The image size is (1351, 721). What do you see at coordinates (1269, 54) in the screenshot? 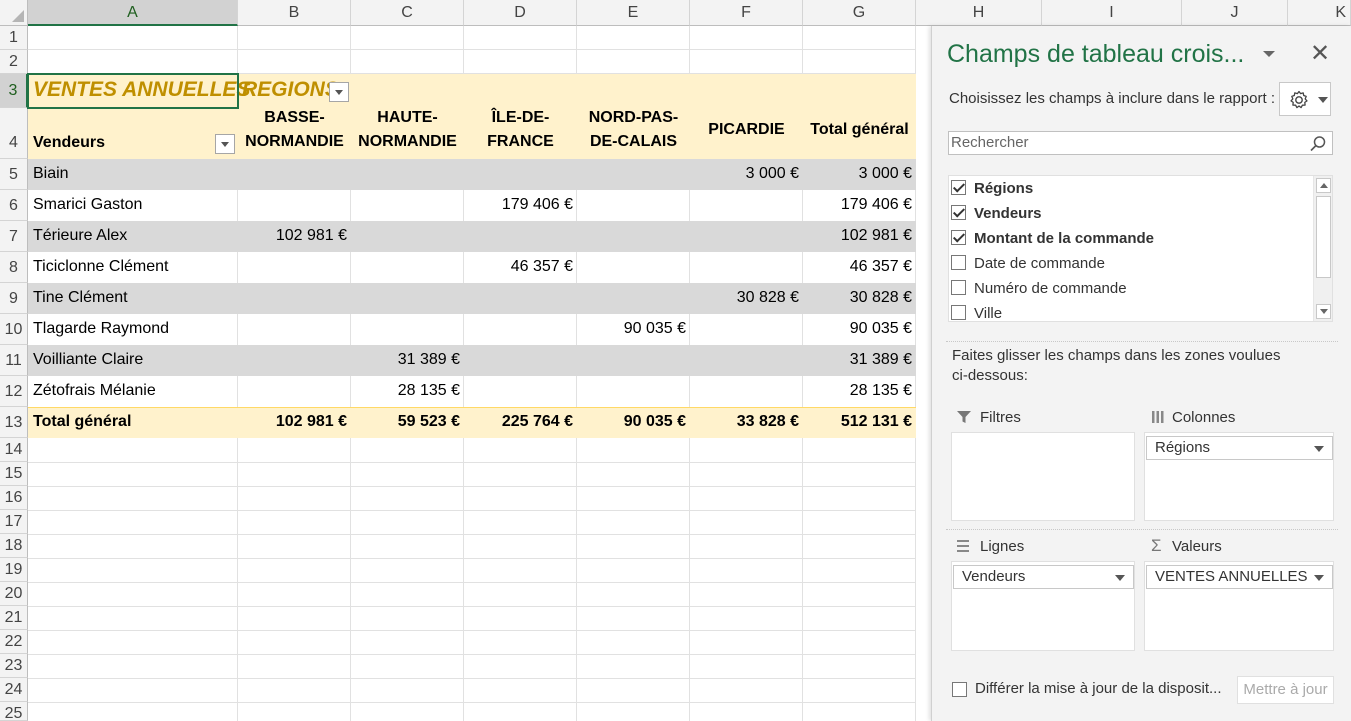
I see `pane-options-arrow-icon` at bounding box center [1269, 54].